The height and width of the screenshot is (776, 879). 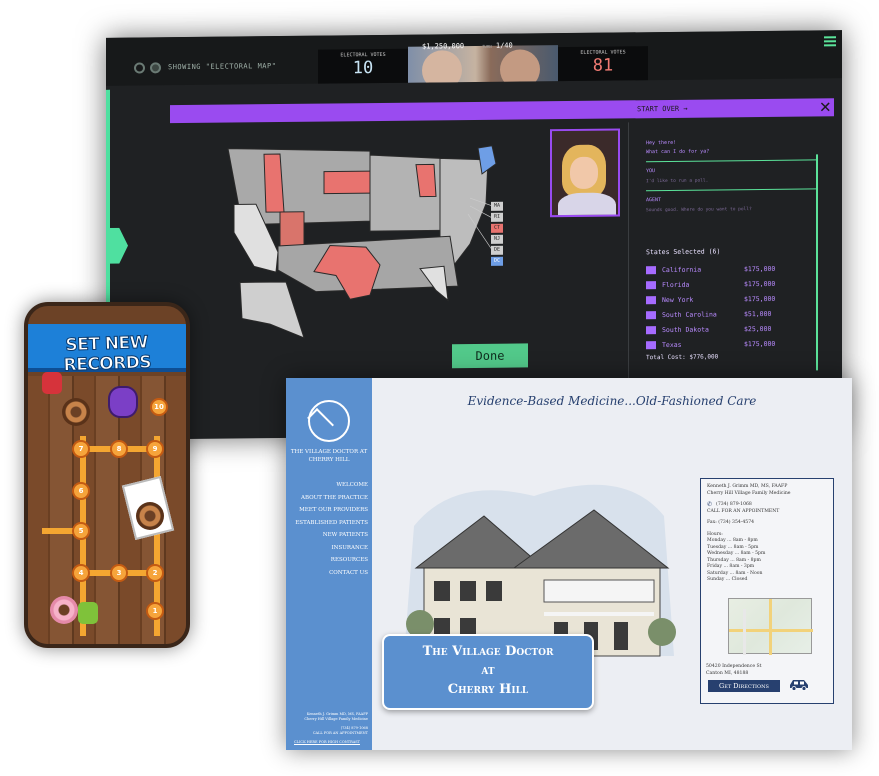 I want to click on map-state-idaho, so click(x=274, y=183).